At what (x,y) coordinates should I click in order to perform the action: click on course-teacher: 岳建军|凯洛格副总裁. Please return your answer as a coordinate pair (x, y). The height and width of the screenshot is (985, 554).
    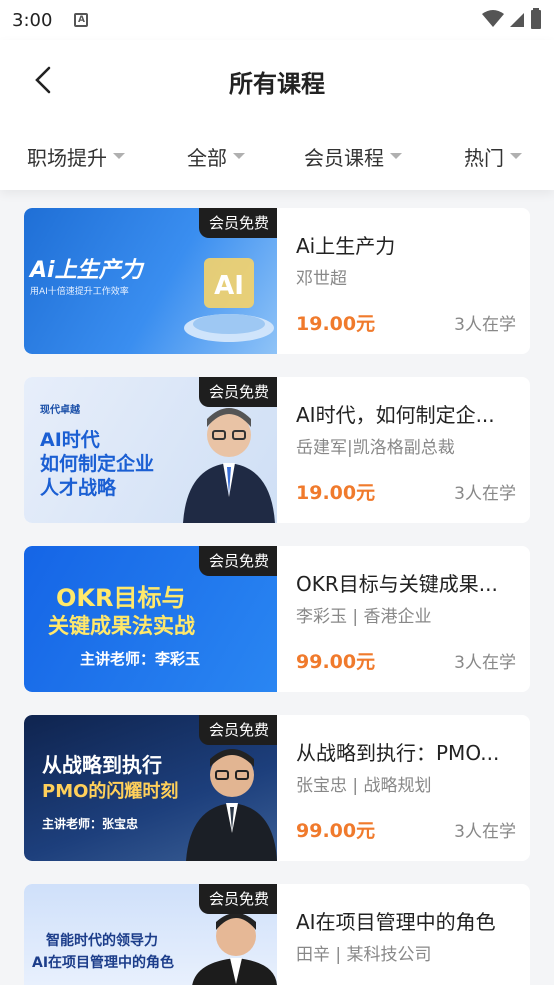
    Looking at the image, I should click on (375, 448).